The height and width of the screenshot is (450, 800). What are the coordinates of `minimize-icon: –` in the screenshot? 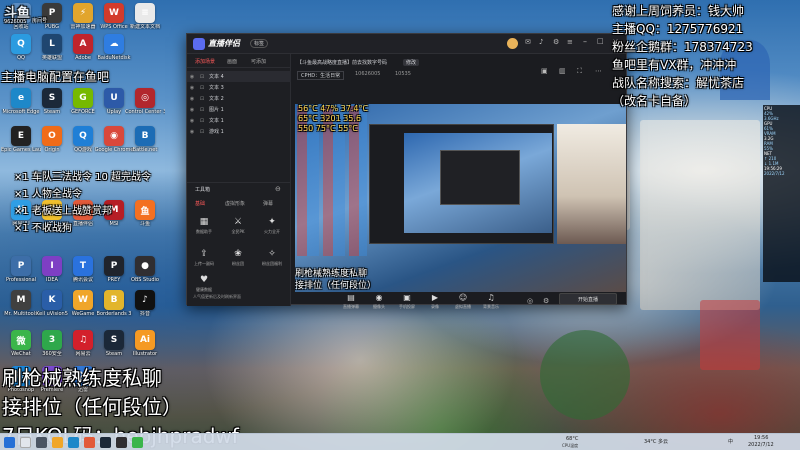 It's located at (585, 41).